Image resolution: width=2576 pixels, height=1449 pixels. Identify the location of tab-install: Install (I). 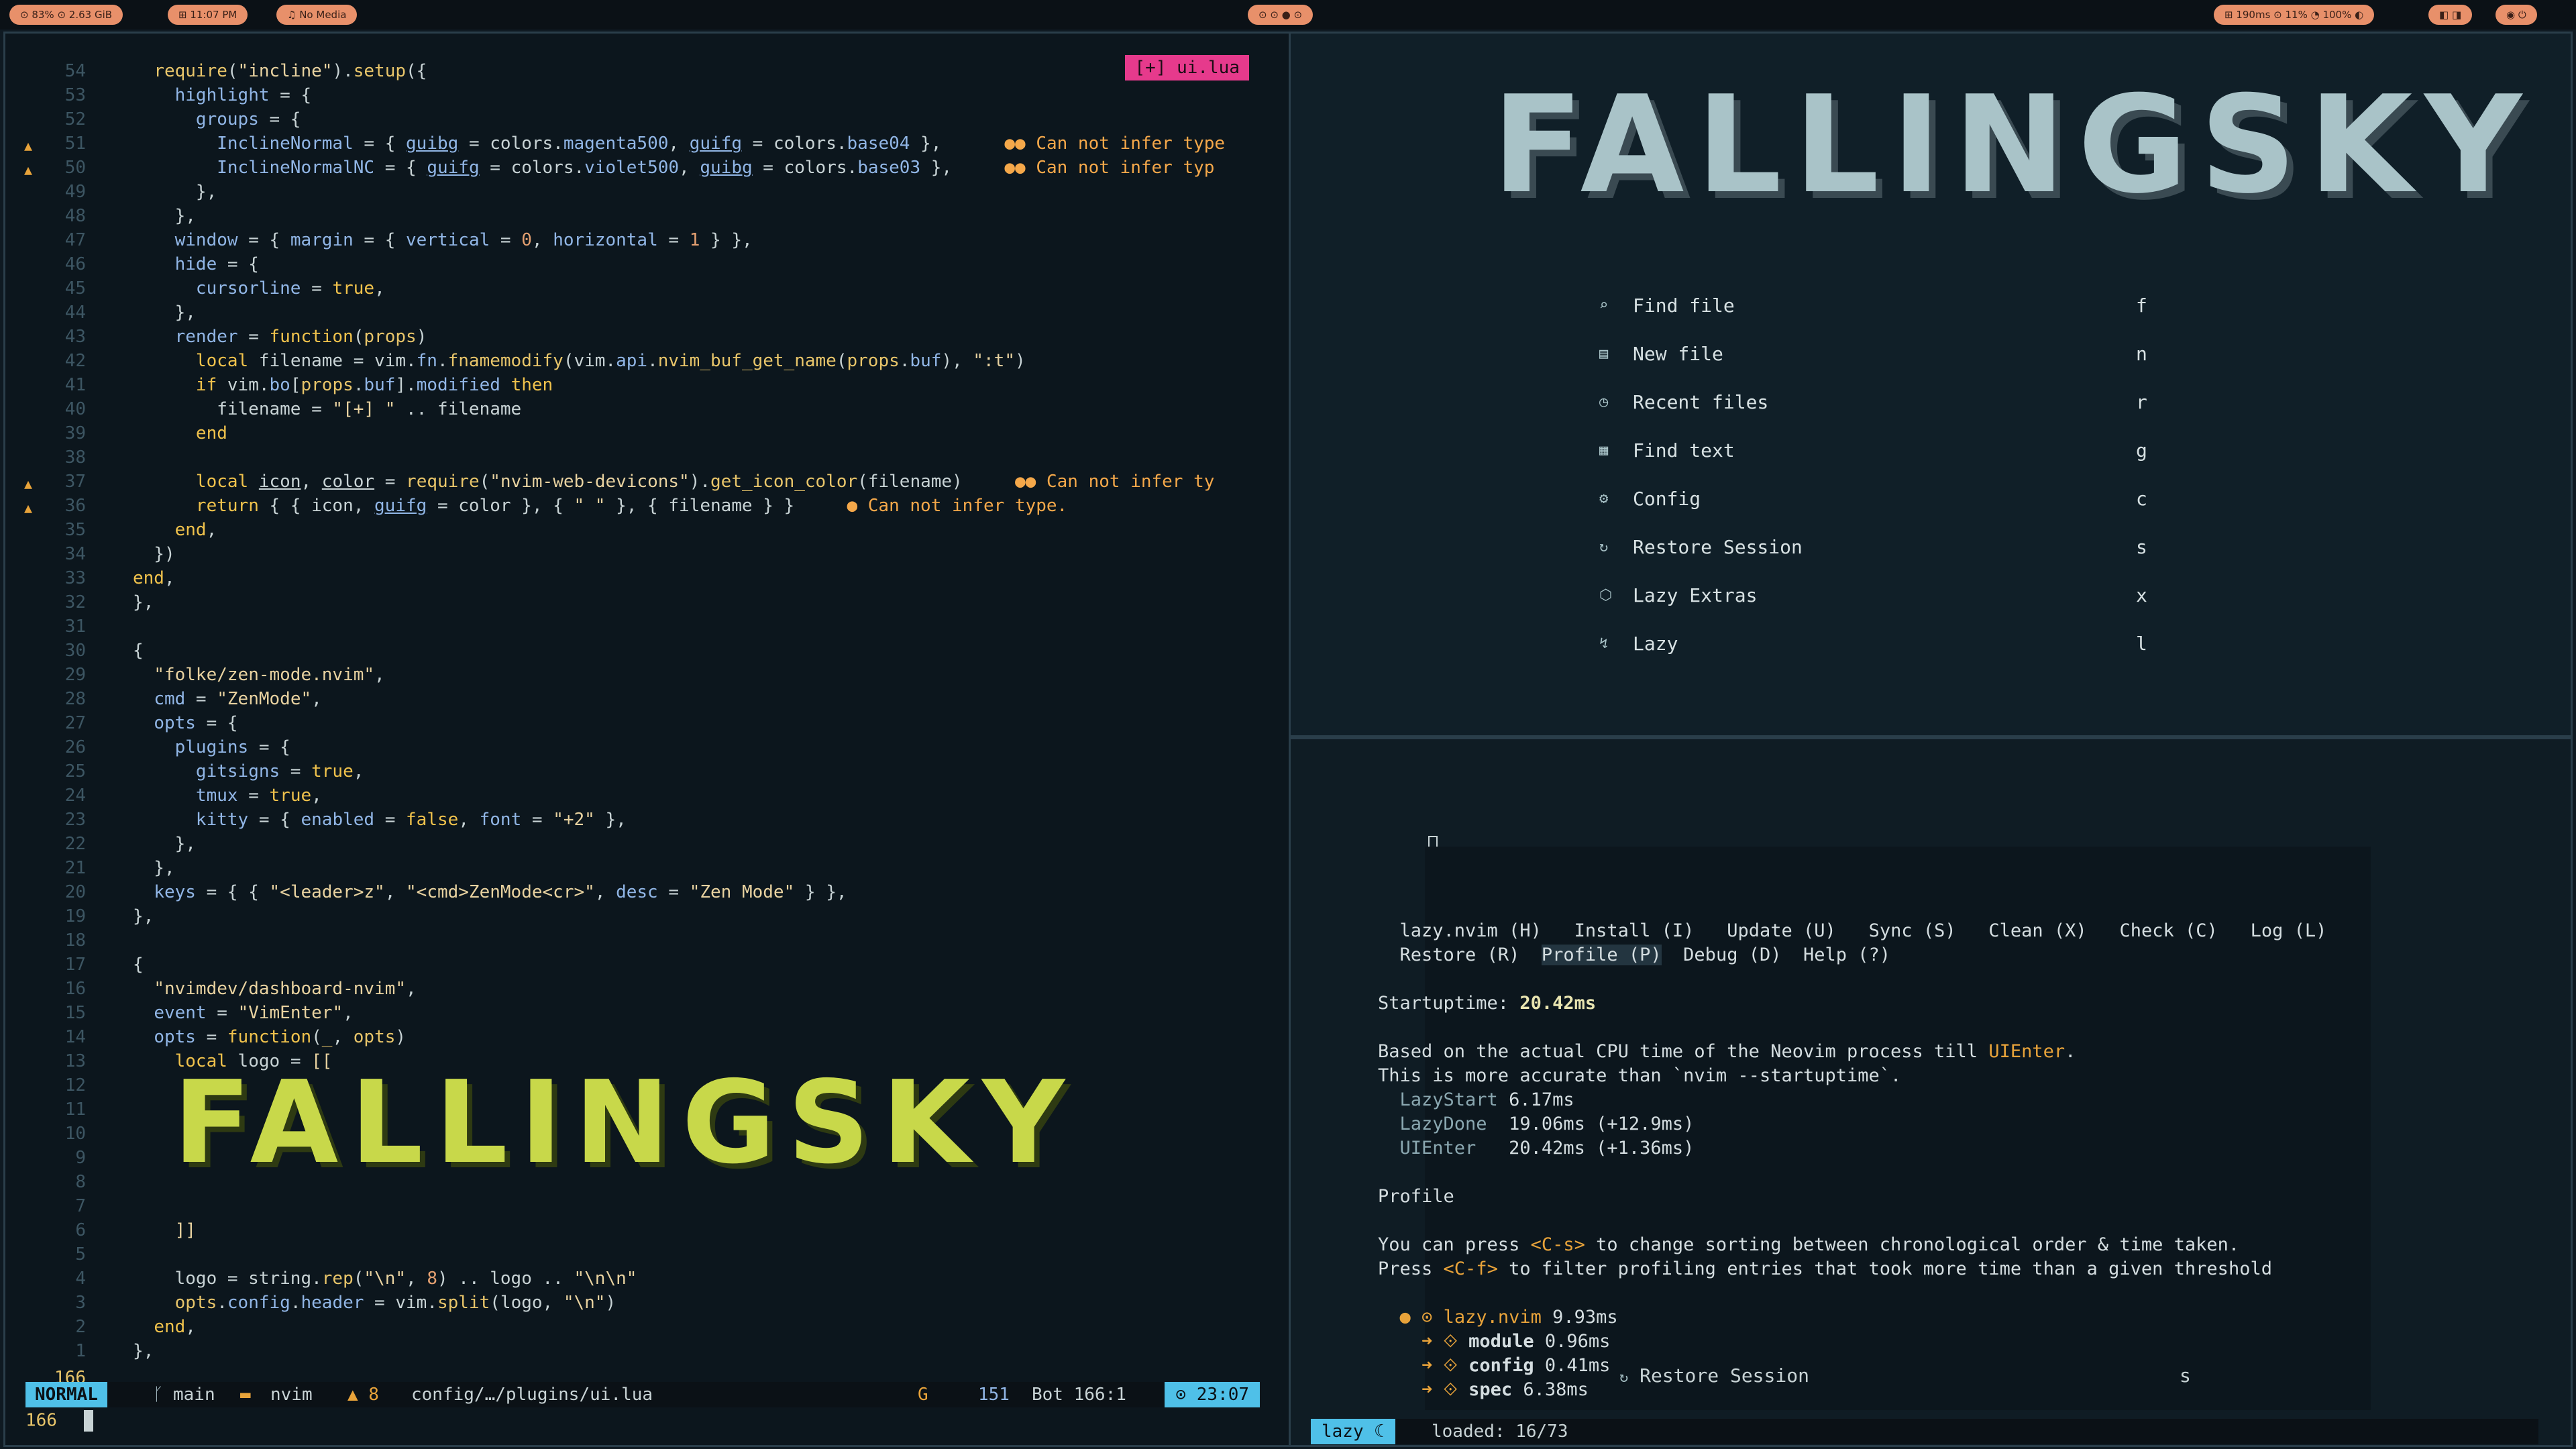
(1634, 930).